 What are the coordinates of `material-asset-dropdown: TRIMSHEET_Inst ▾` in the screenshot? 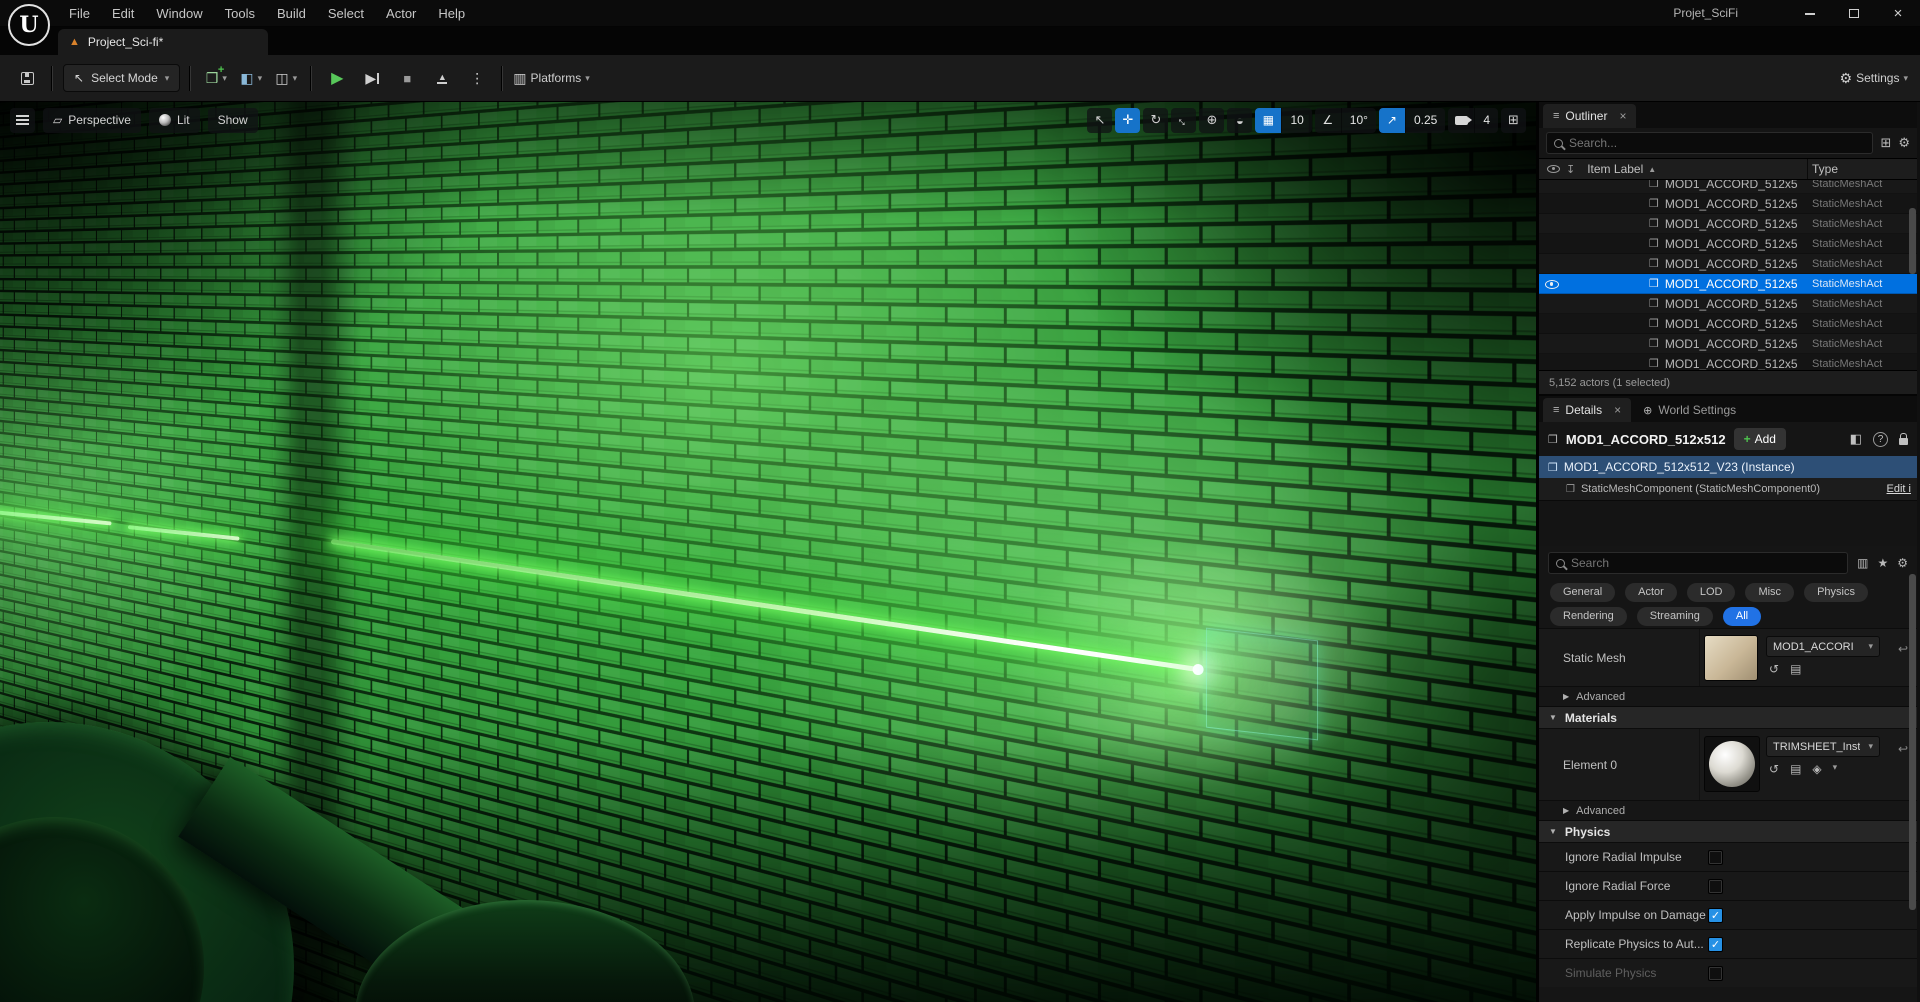 It's located at (1823, 746).